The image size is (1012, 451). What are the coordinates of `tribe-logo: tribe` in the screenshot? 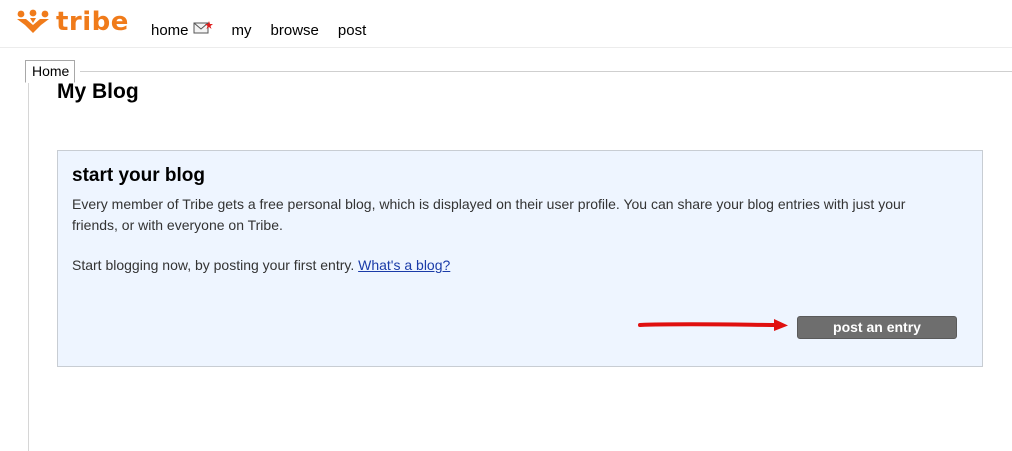 It's located at (72, 22).